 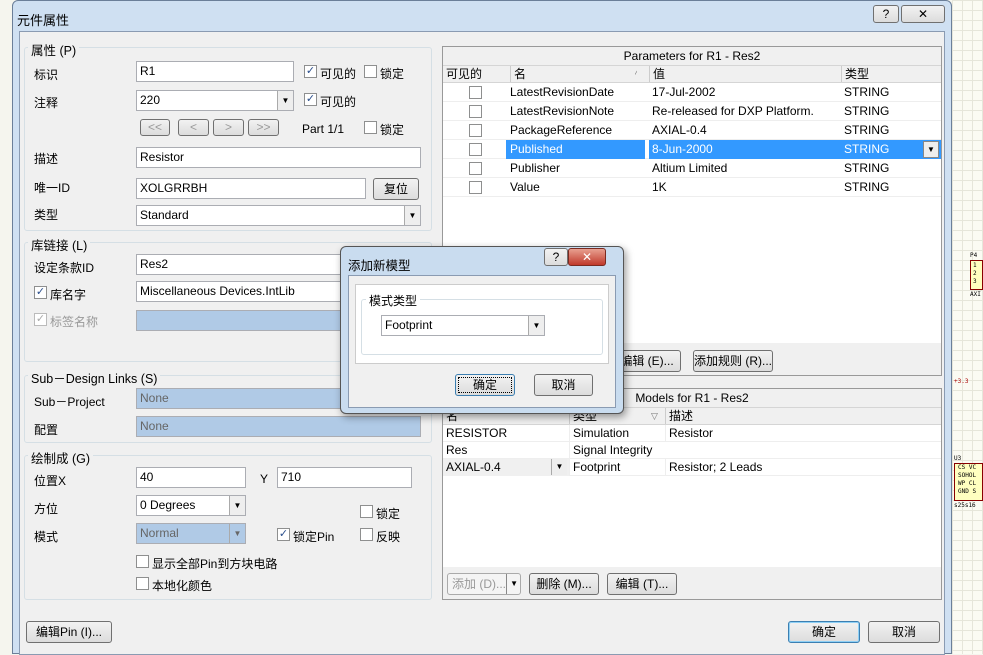 I want to click on add-new-model-dialog: 添加新模型 ? ✕ 模式类型 Footprint ▼ 确定 取消, so click(x=482, y=330).